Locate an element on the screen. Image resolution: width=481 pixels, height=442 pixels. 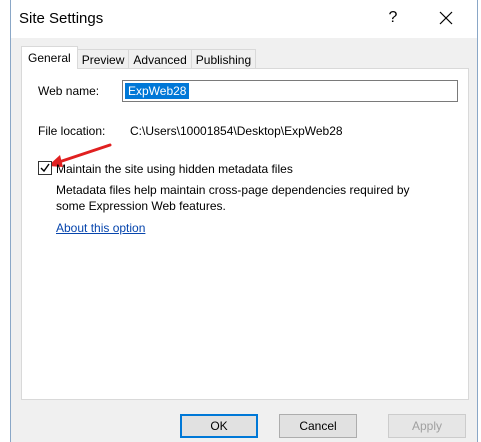
close-button is located at coordinates (446, 18).